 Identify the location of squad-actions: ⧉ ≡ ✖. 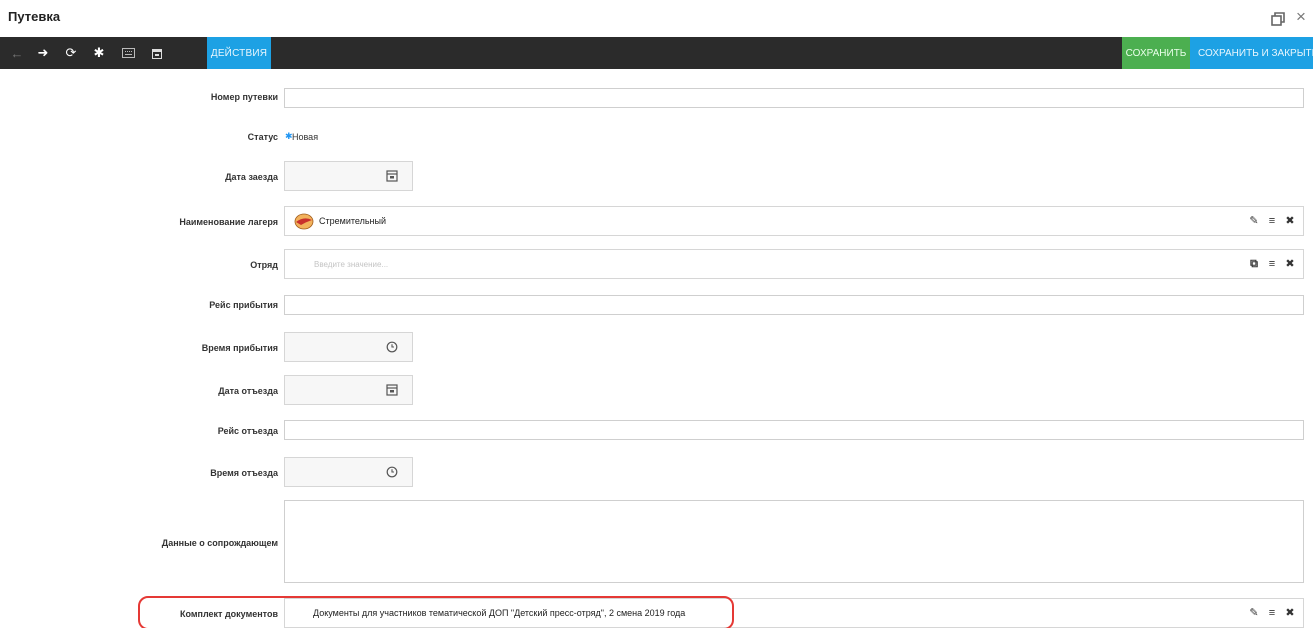
(1272, 264).